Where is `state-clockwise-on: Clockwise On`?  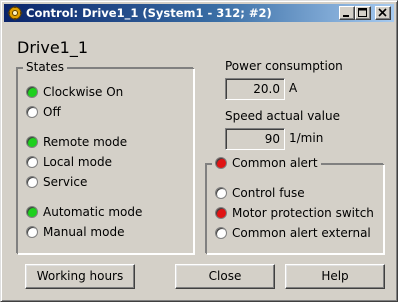 state-clockwise-on: Clockwise On is located at coordinates (74, 92).